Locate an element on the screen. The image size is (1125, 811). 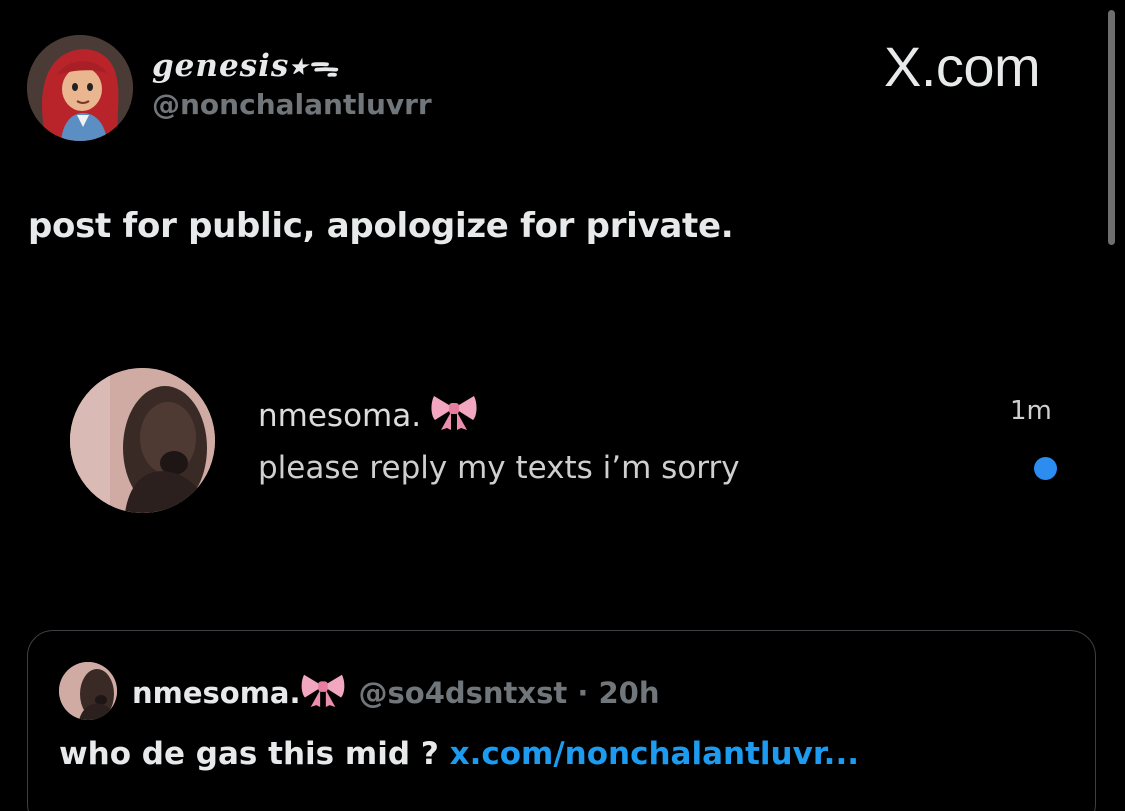
username-handle: @nonchalantluvrr is located at coordinates (292, 104).